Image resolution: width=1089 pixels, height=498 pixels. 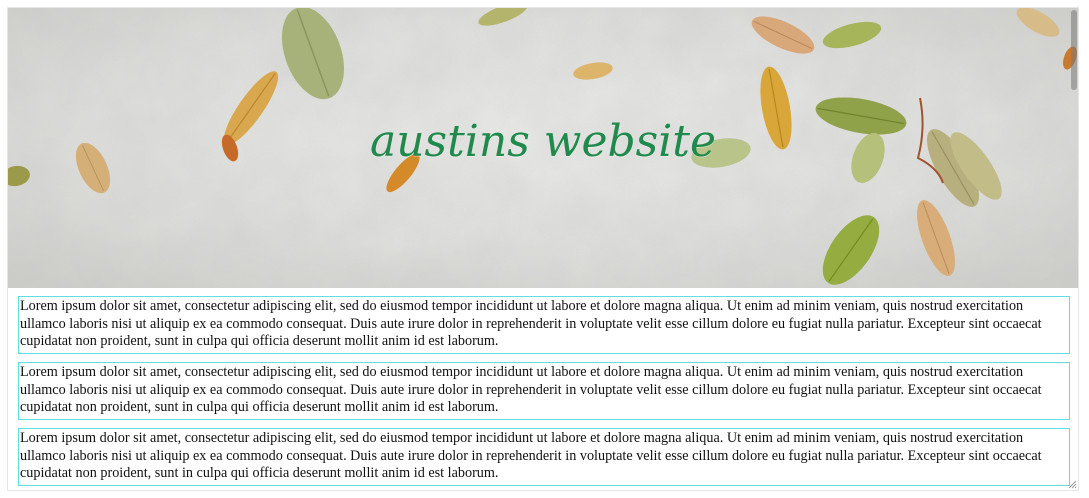 What do you see at coordinates (1072, 484) in the screenshot?
I see `resize-grip-icon` at bounding box center [1072, 484].